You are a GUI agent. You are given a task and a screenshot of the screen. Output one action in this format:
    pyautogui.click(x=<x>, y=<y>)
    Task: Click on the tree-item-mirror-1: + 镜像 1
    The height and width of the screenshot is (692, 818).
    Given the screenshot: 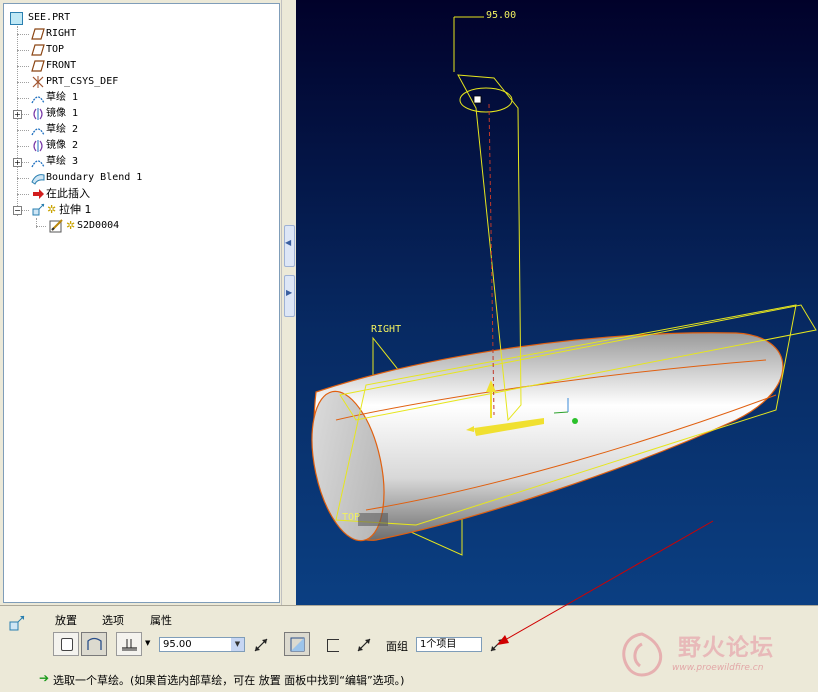 What is the action you would take?
    pyautogui.click(x=139, y=114)
    